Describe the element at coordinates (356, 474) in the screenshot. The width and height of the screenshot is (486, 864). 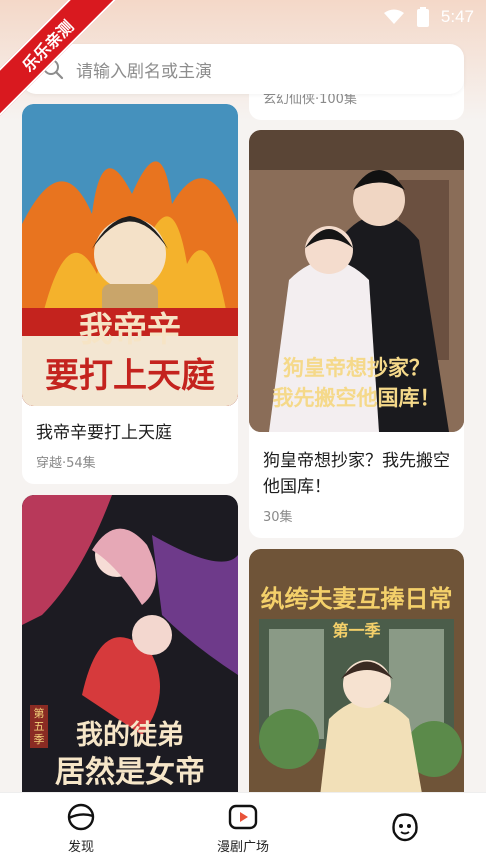
I see `drama-title: 狗皇帝想抄家？我先搬空他国库！` at that location.